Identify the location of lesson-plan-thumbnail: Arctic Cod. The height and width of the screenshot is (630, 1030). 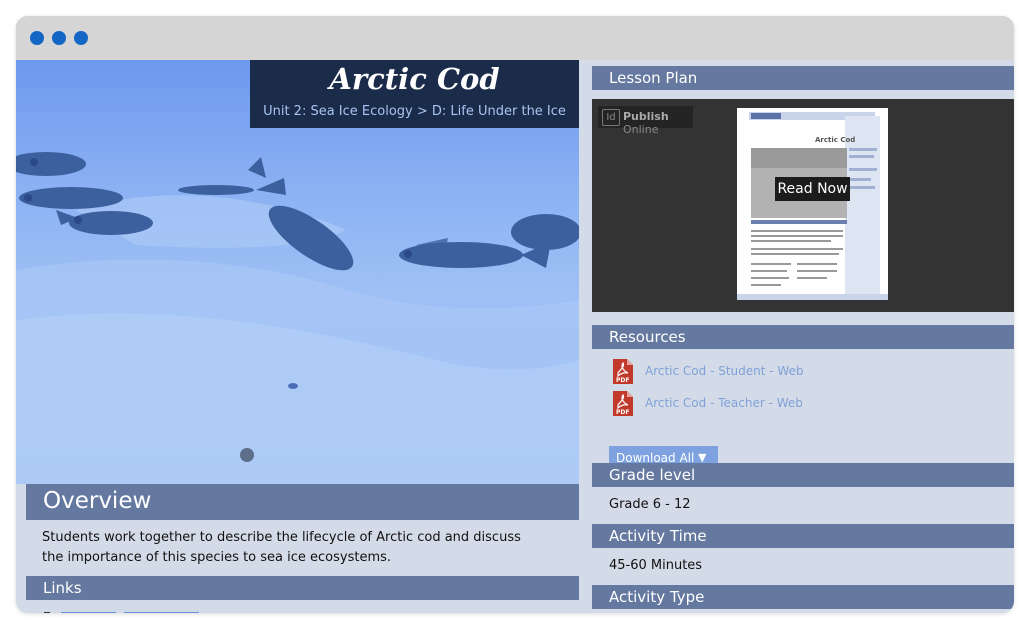
(812, 204).